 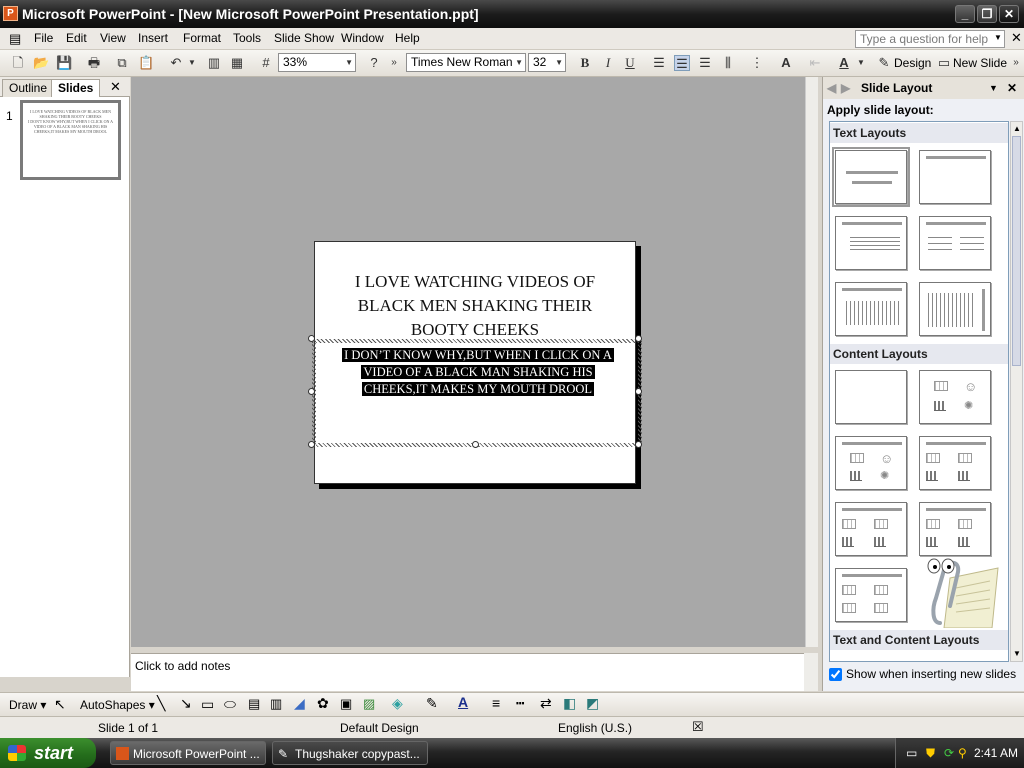 I want to click on menu-slide-show: Slide Show, so click(x=304, y=38).